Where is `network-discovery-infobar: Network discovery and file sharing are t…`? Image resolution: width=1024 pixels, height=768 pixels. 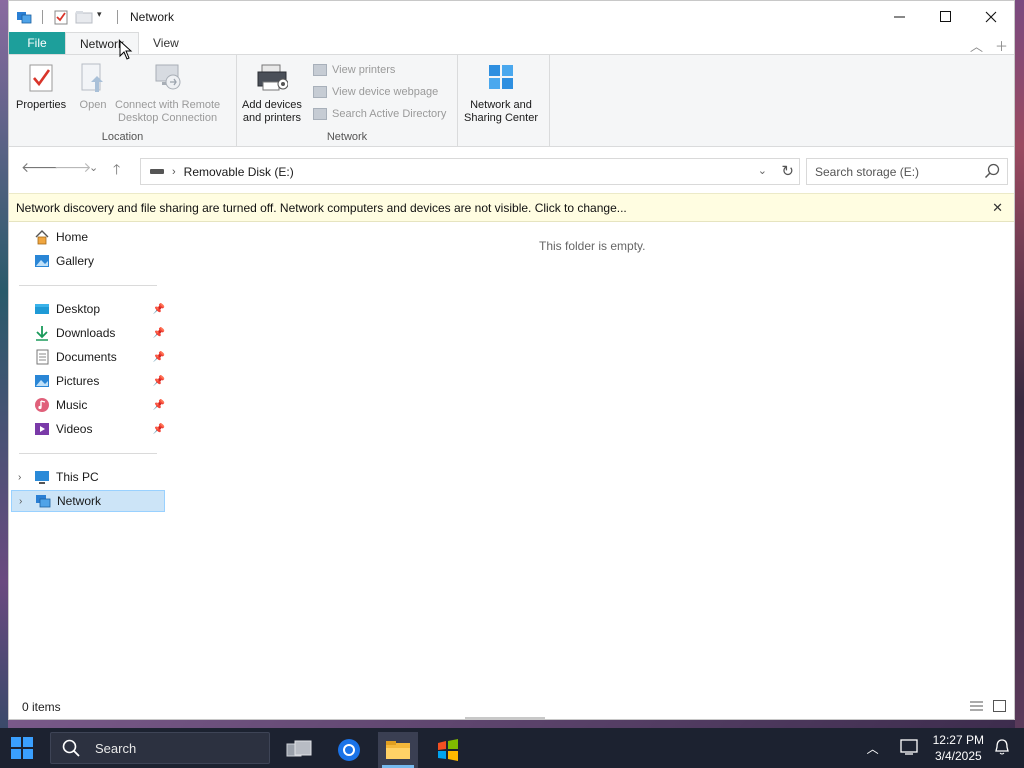 network-discovery-infobar: Network discovery and file sharing are t… is located at coordinates (511, 207).